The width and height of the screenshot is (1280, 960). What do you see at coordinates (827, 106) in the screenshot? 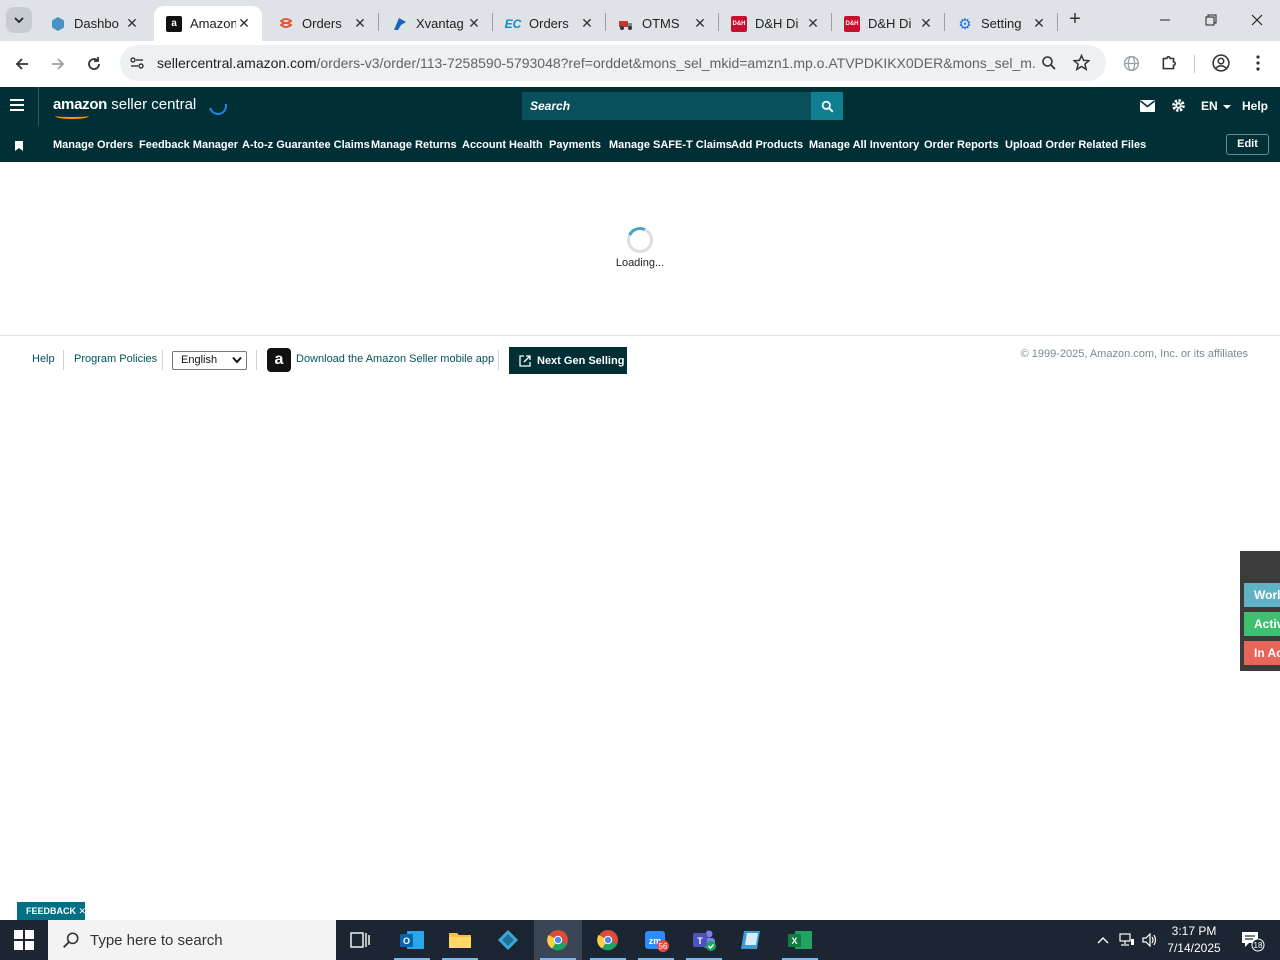
I see `search-button` at bounding box center [827, 106].